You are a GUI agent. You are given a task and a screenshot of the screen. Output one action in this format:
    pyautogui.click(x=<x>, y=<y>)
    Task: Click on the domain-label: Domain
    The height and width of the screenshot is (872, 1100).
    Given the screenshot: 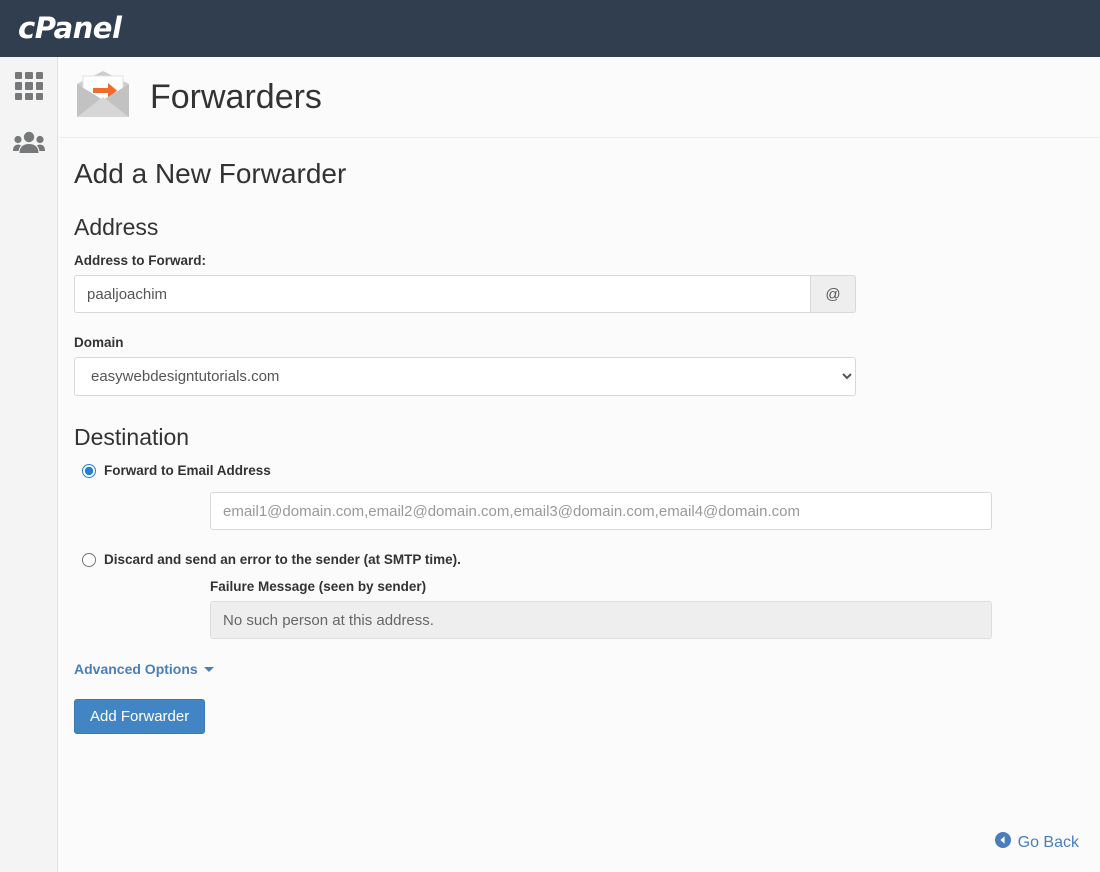 What is the action you would take?
    pyautogui.click(x=99, y=342)
    